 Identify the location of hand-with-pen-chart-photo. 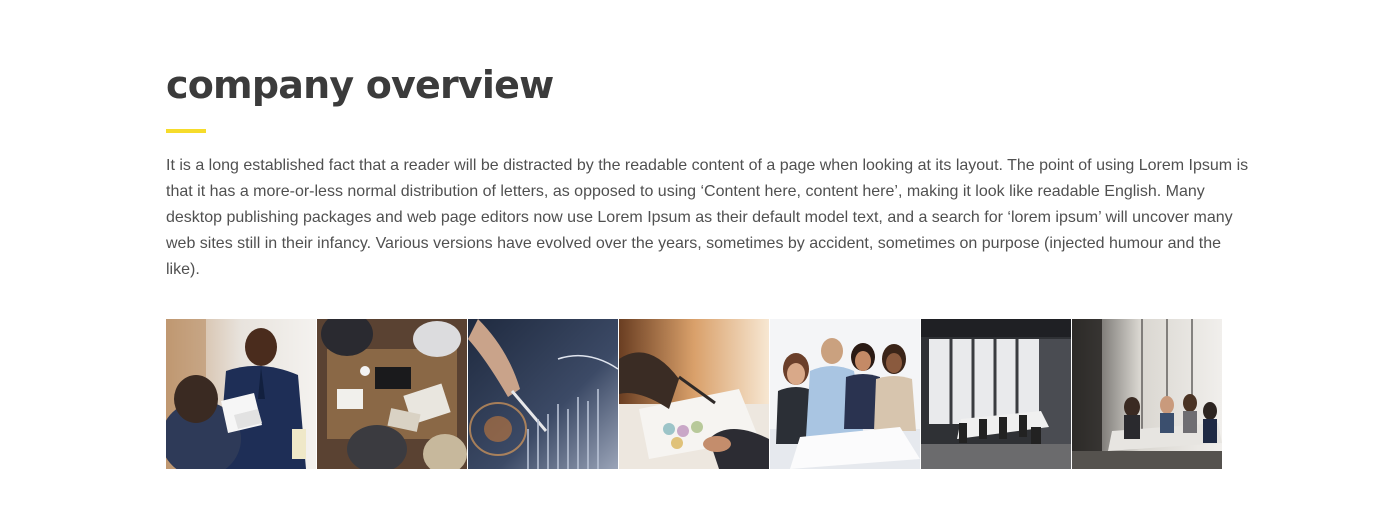
(543, 394).